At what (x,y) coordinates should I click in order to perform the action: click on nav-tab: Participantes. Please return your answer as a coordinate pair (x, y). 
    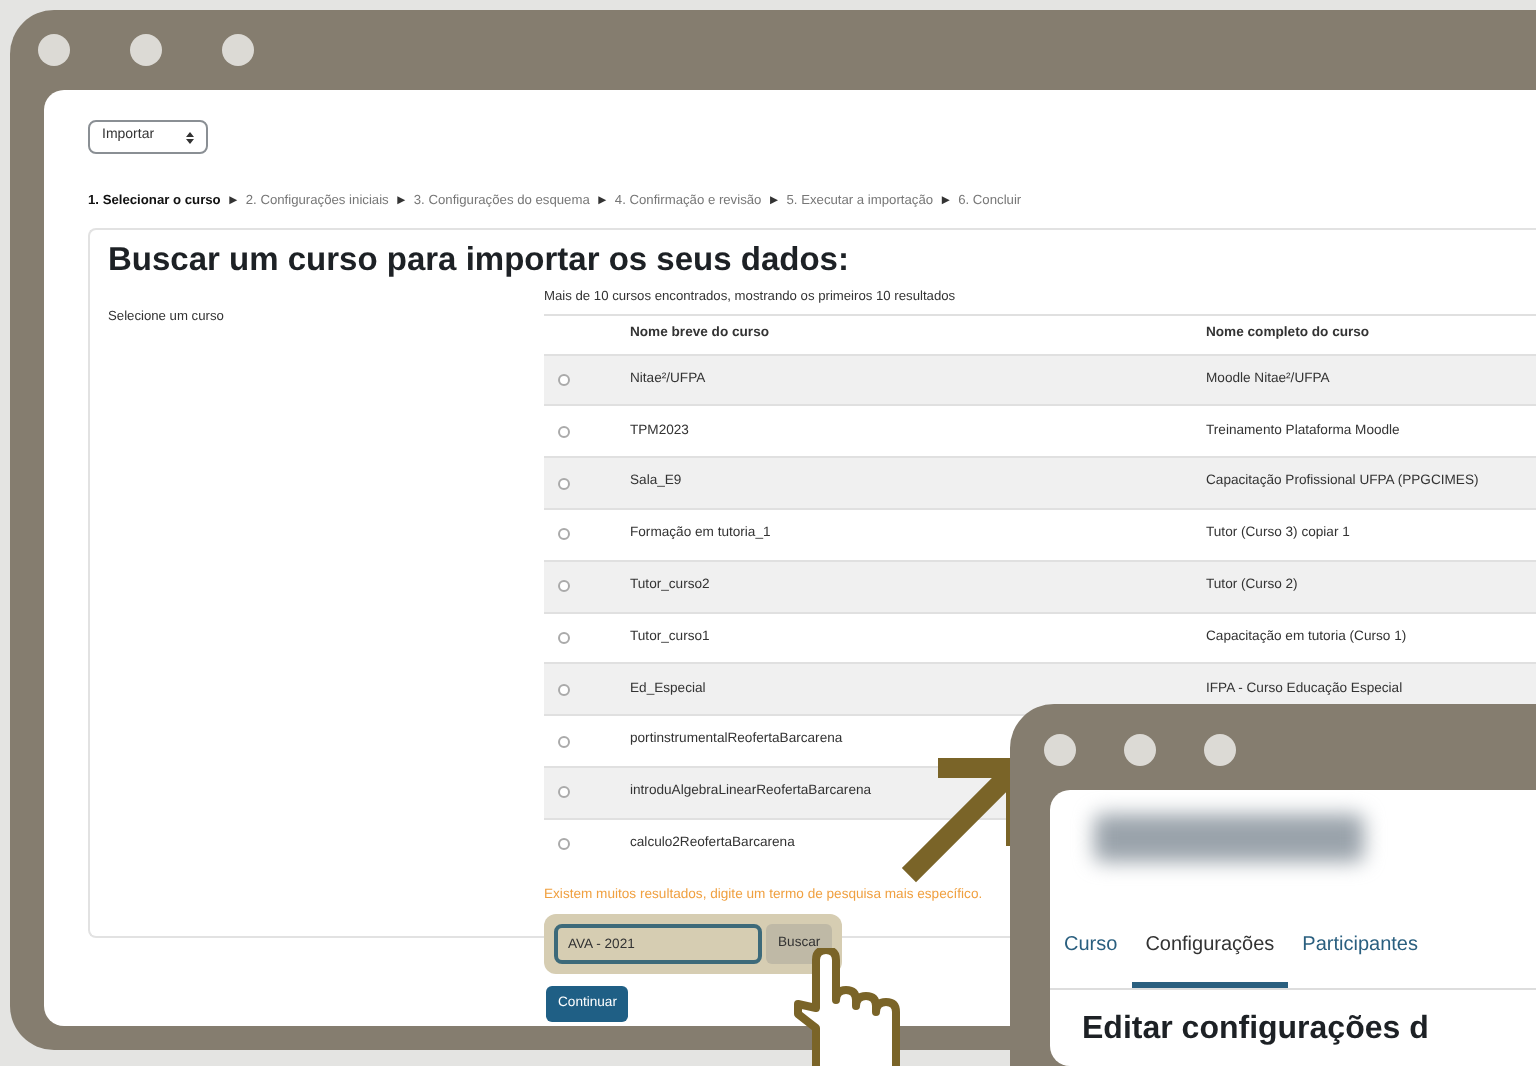
    Looking at the image, I should click on (1360, 959).